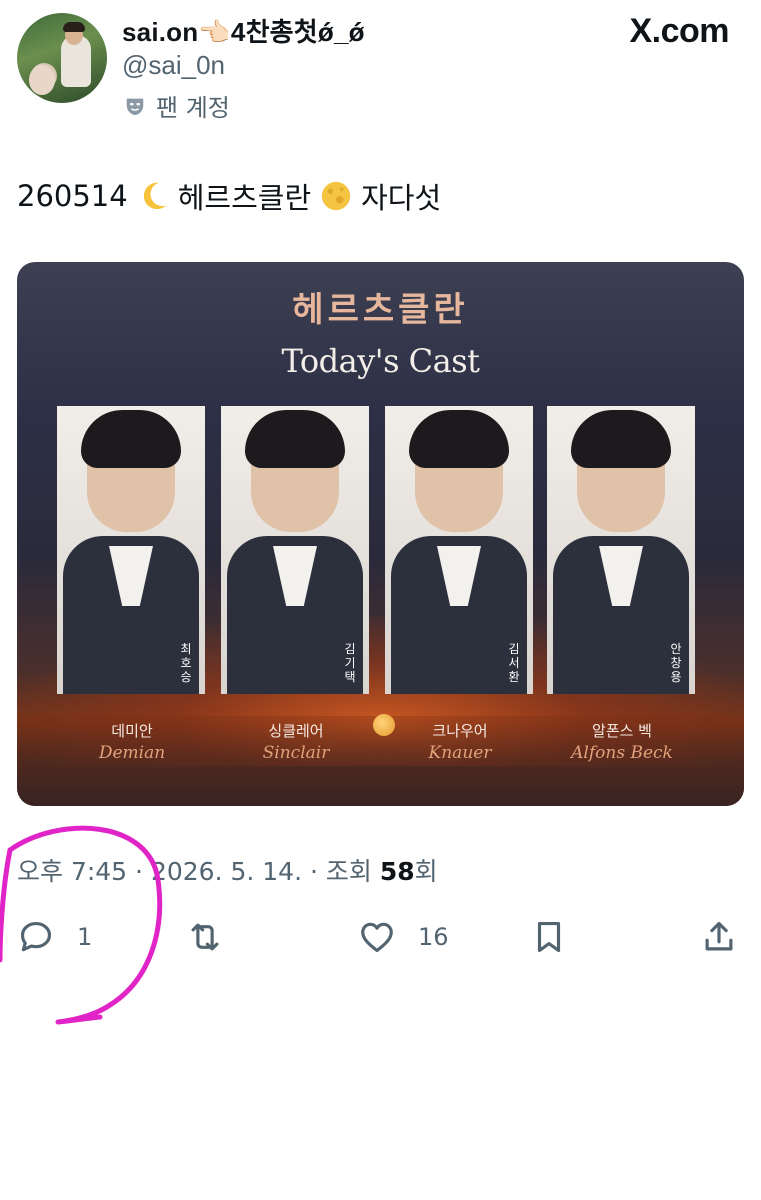 The width and height of the screenshot is (761, 1200). Describe the element at coordinates (679, 31) in the screenshot. I see `site-logo: X.com` at that location.